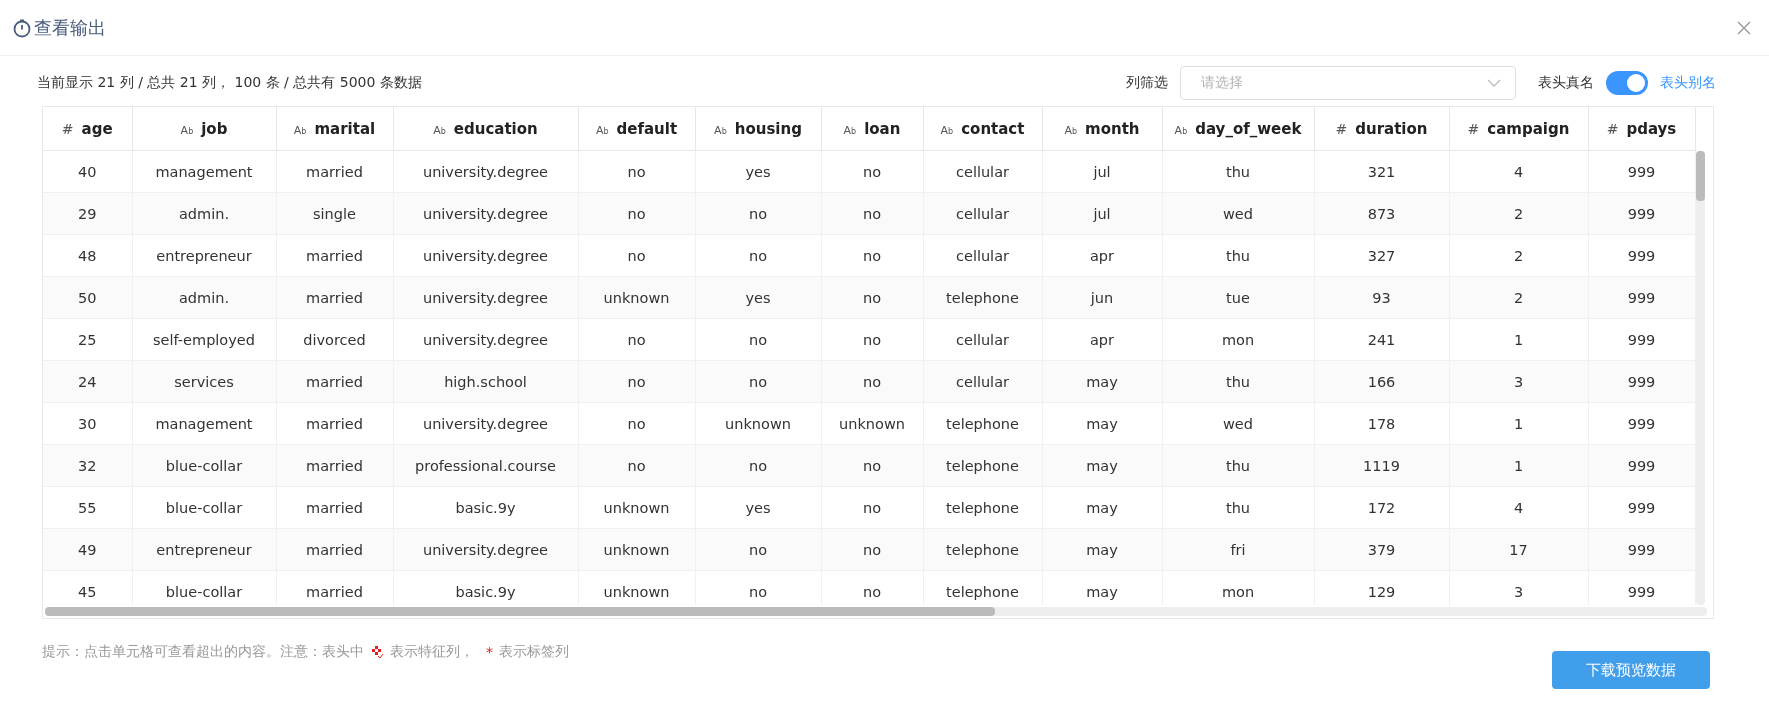  I want to click on table-cell: jun, so click(1102, 297).